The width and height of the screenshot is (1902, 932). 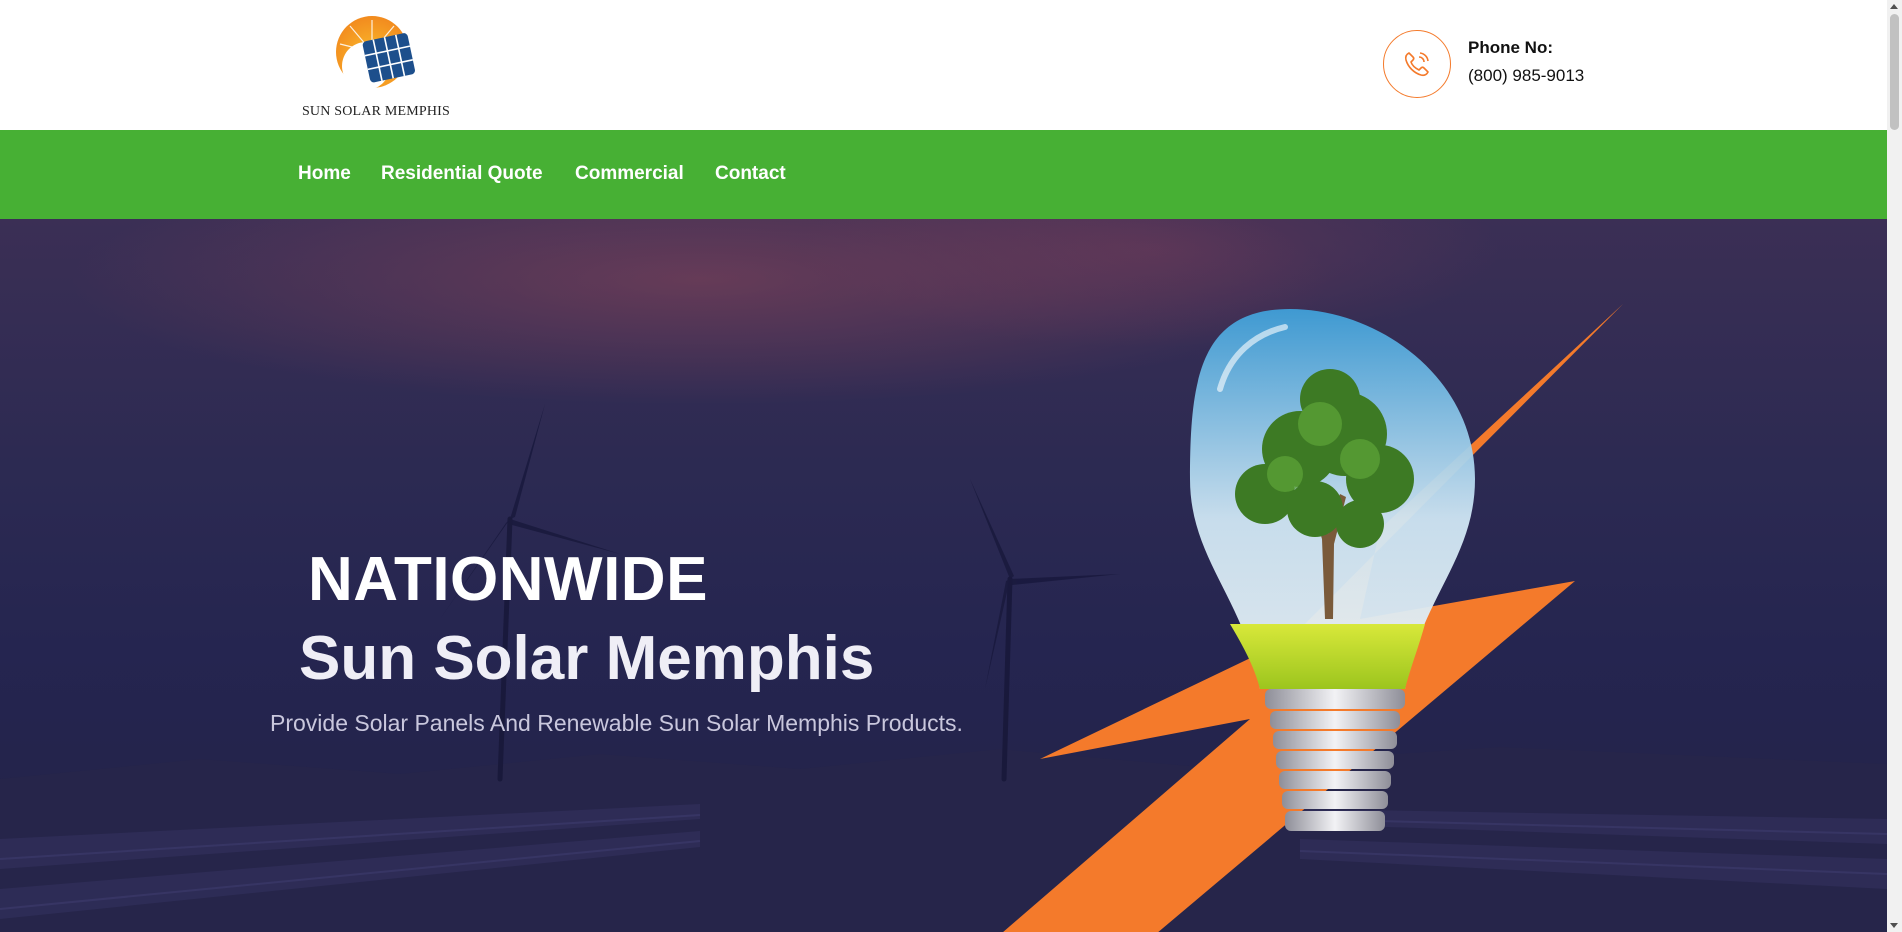 What do you see at coordinates (1894, 925) in the screenshot?
I see `scroll-down-arrow-icon` at bounding box center [1894, 925].